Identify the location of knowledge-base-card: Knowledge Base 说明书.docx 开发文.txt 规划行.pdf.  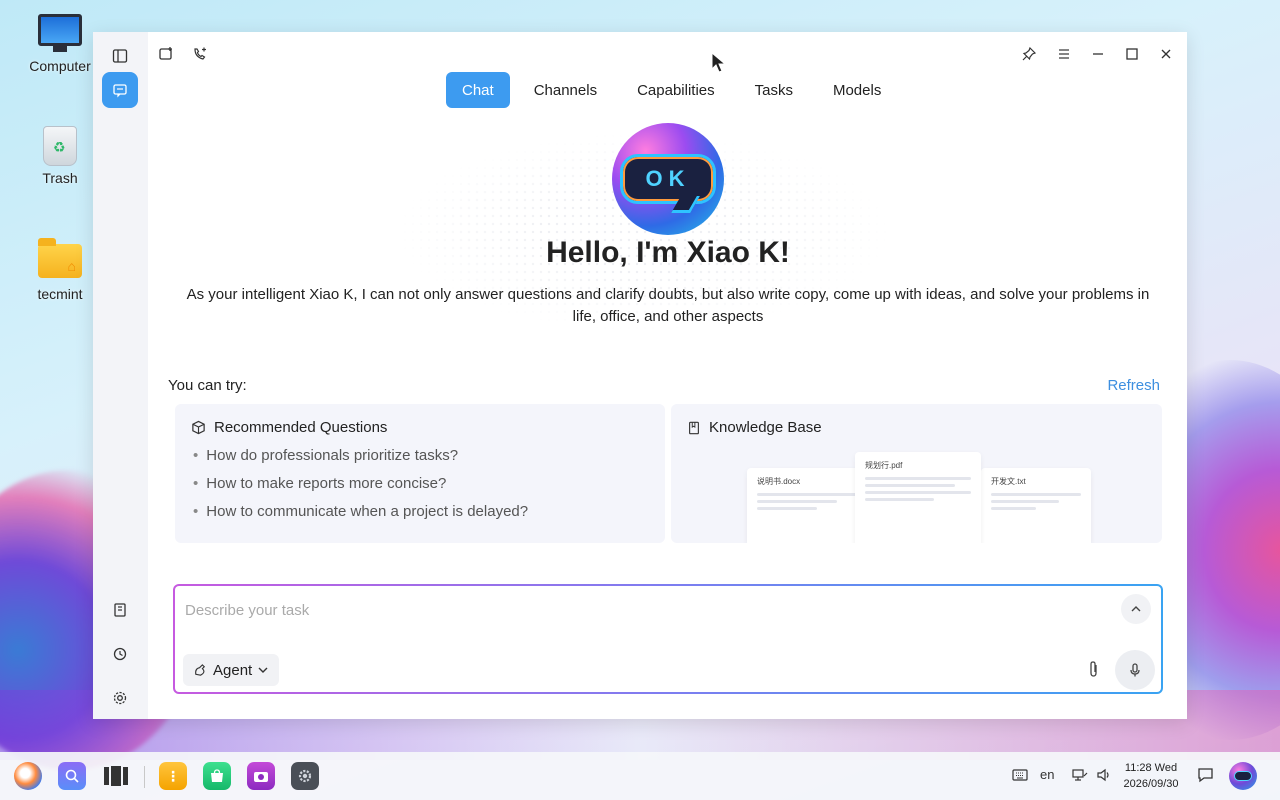
(916, 473).